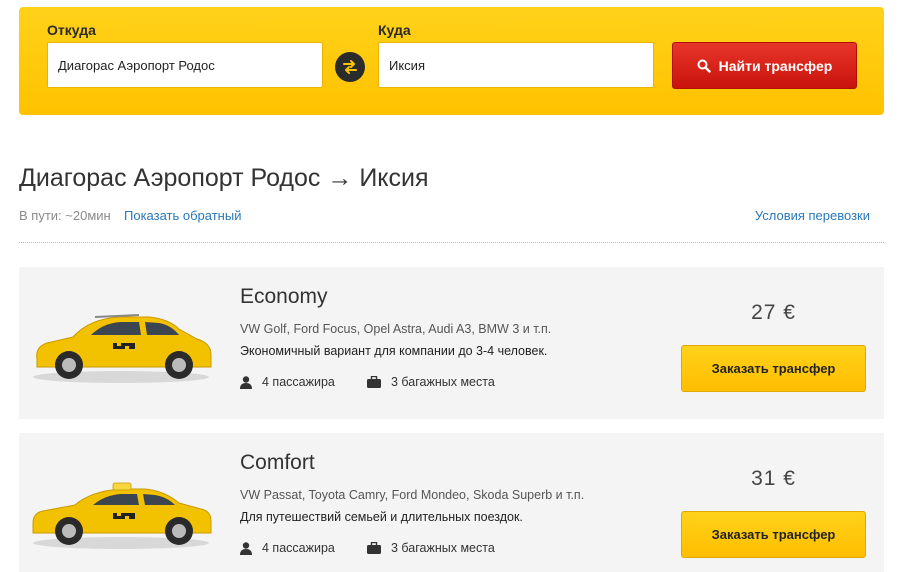 Image resolution: width=900 pixels, height=572 pixels. I want to click on taxi-sedan-image, so click(122, 515).